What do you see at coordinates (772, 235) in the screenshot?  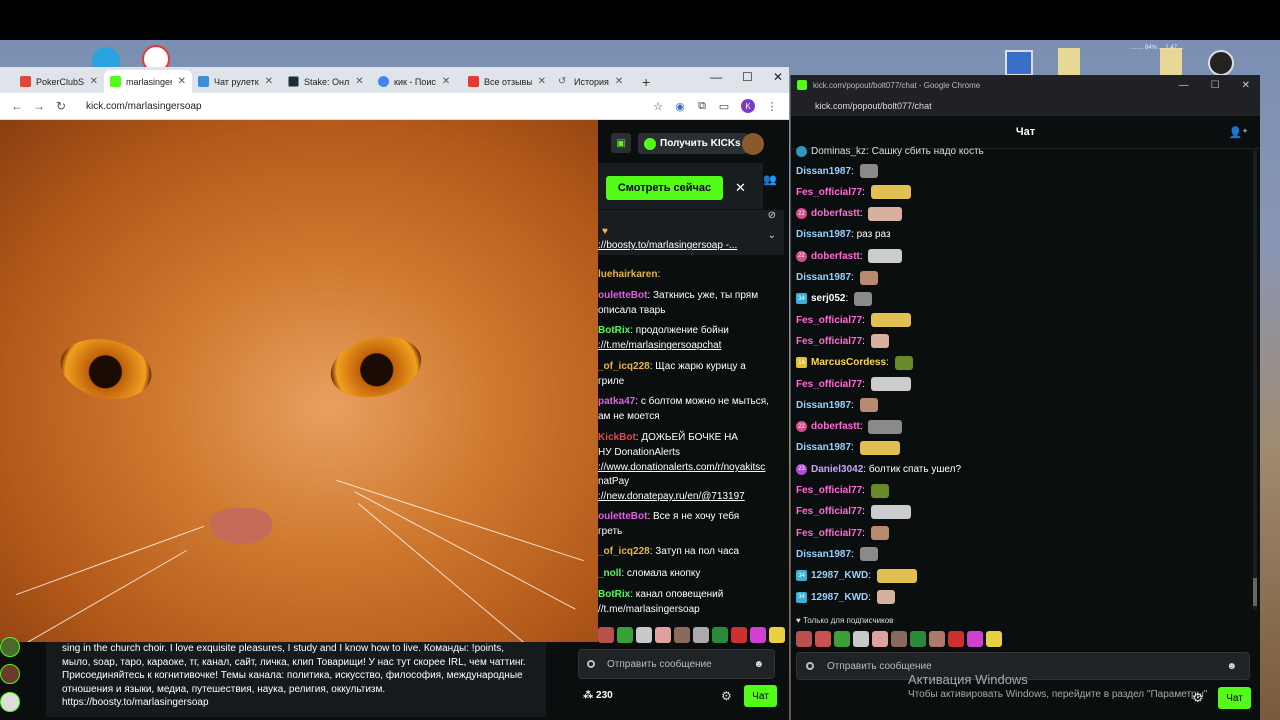 I see `chevron-down-icon: ⌄` at bounding box center [772, 235].